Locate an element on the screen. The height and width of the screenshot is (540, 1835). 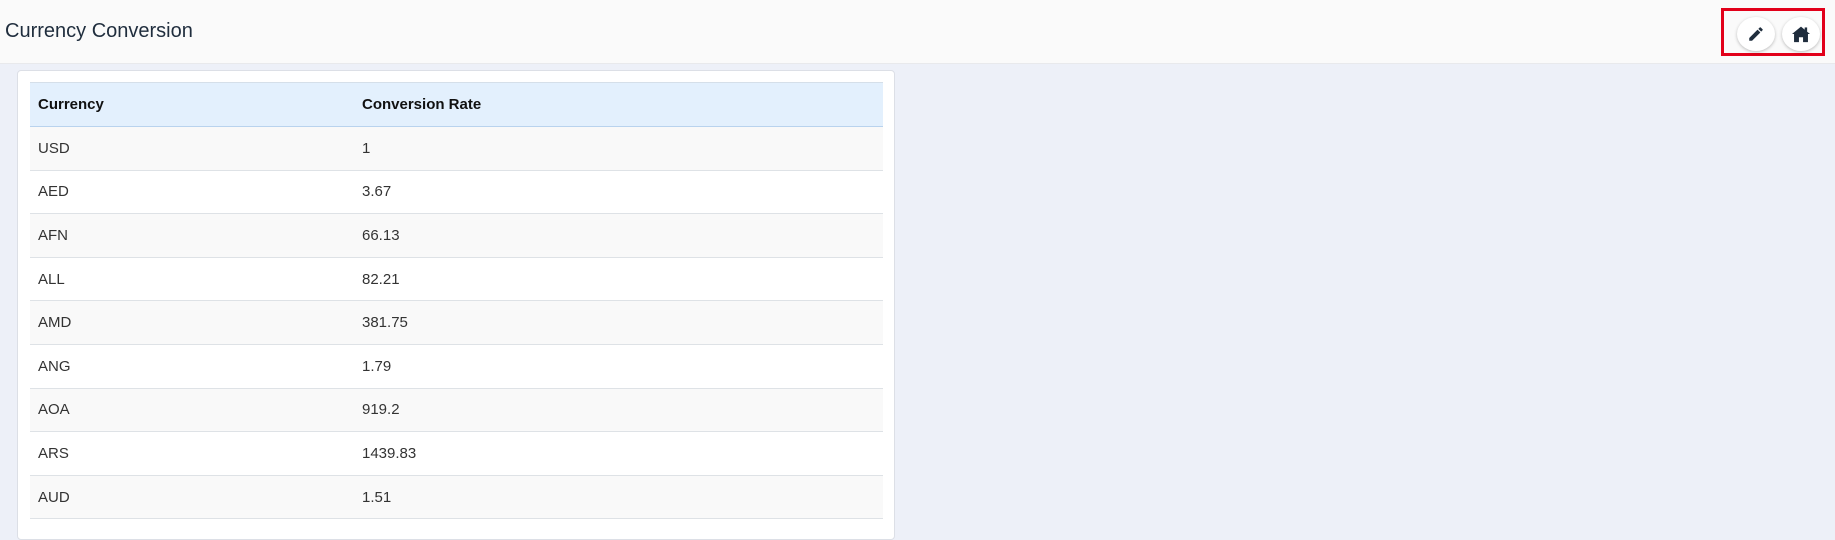
table-header-row: Currency Conversion Rate is located at coordinates (456, 104).